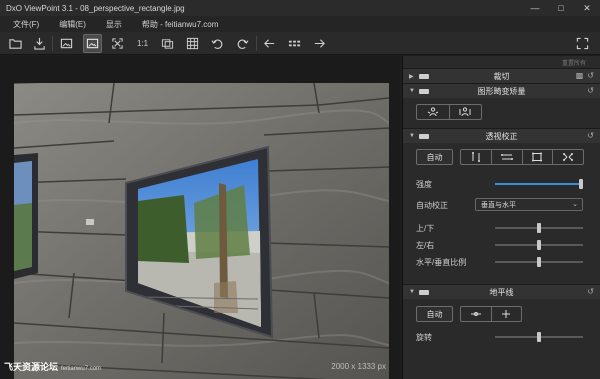  What do you see at coordinates (568, 157) in the screenshot?
I see `eight-points-icon` at bounding box center [568, 157].